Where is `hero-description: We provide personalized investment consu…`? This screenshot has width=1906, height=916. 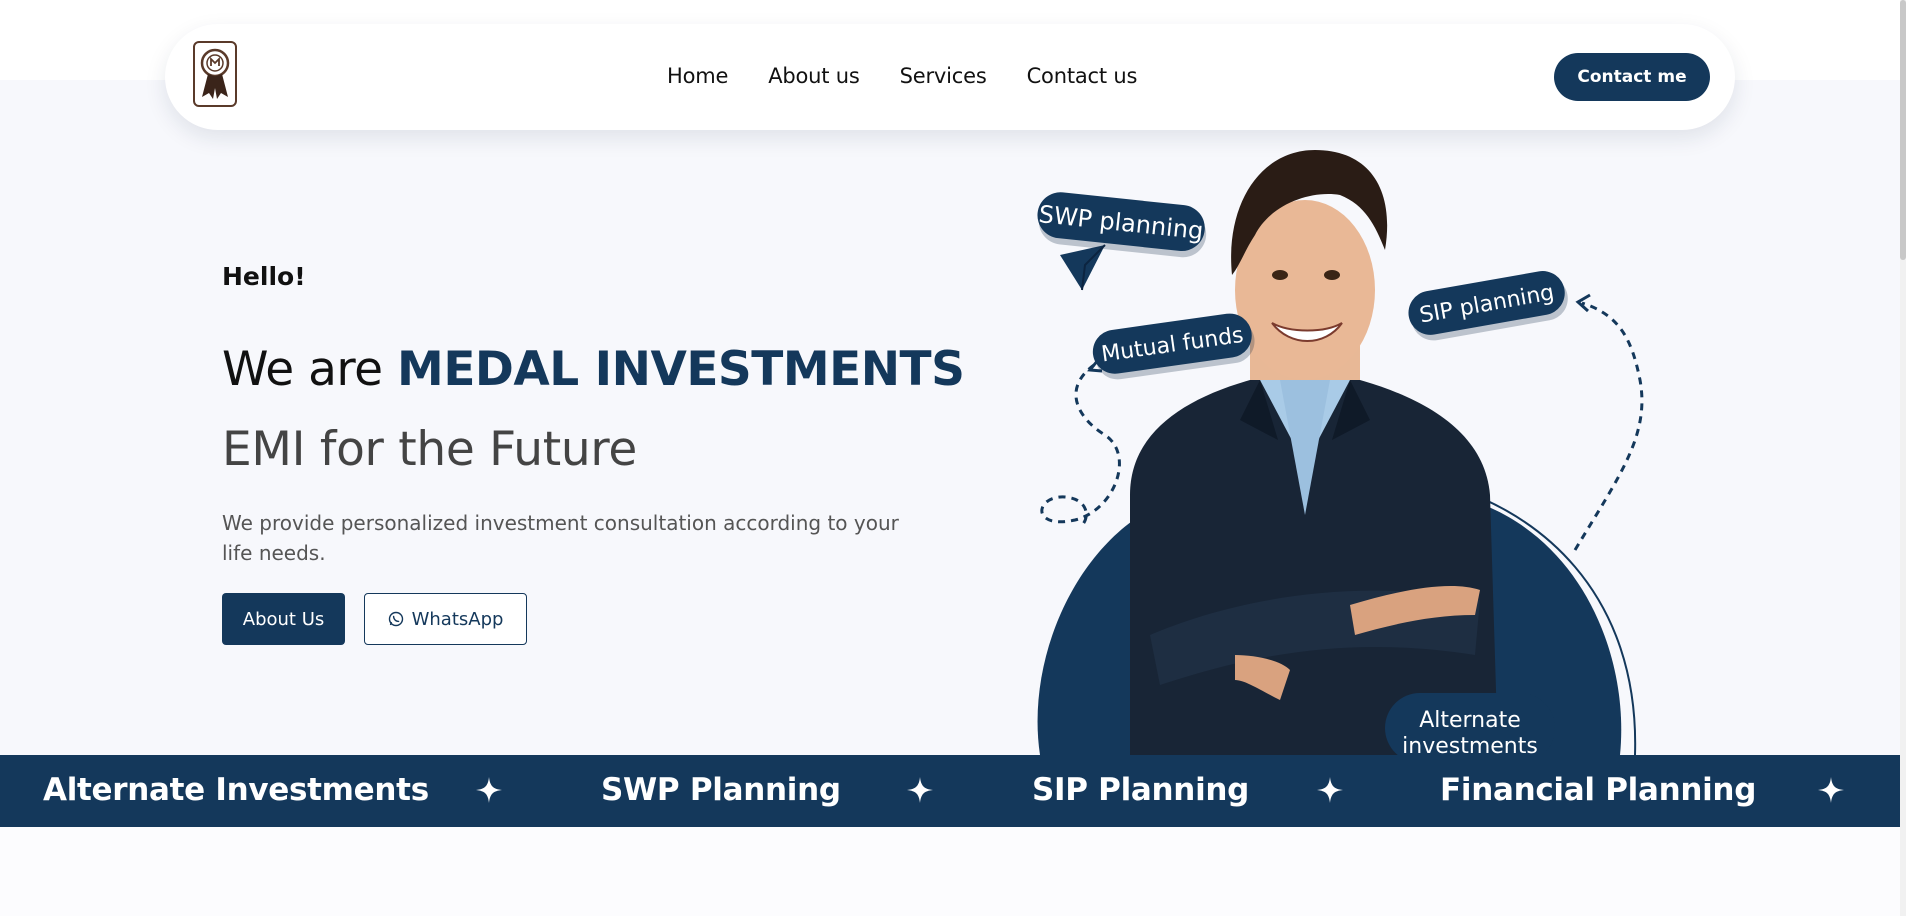
hero-description: We provide personalized investment consu… is located at coordinates (560, 538).